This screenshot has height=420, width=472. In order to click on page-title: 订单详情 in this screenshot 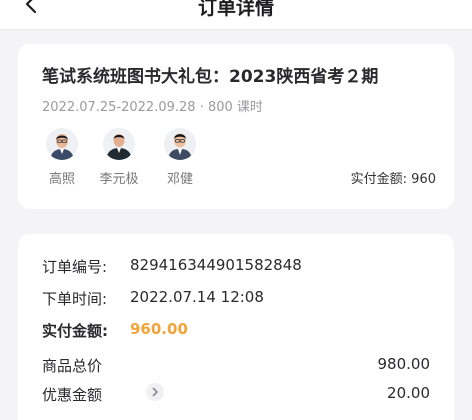, I will do `click(235, 9)`.